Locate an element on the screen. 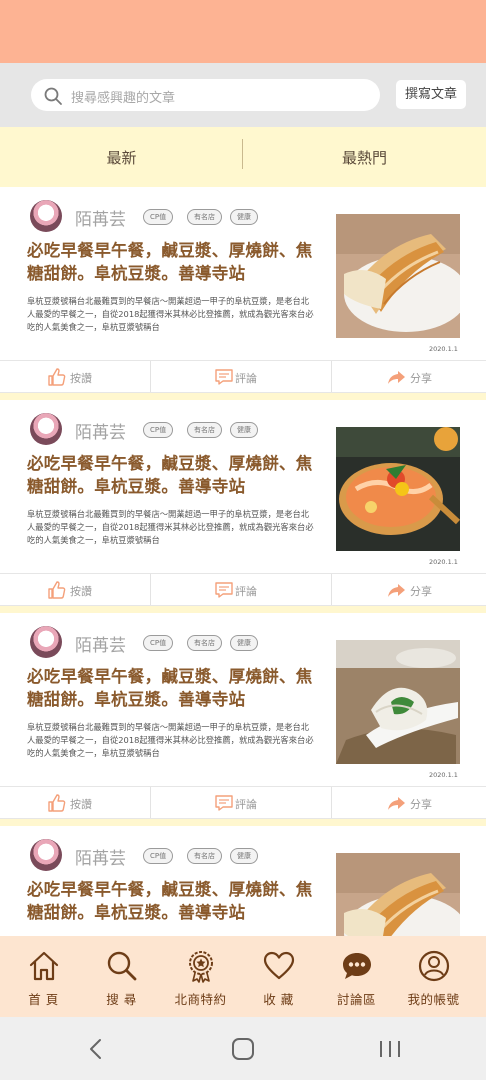  nav-search: 搜 尋 is located at coordinates (121, 976).